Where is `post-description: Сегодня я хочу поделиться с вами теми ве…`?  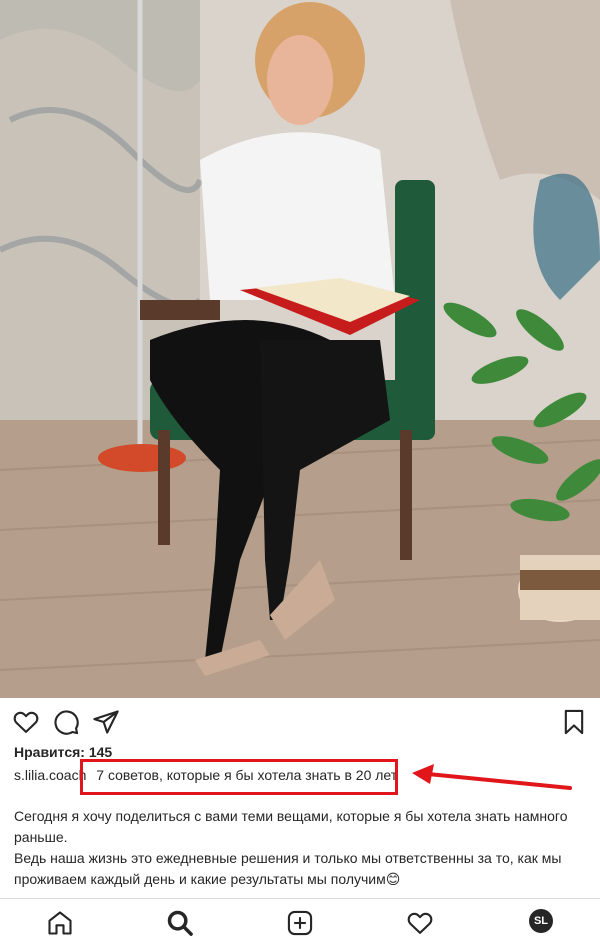
post-description: Сегодня я хочу поделиться с вами теми ве… is located at coordinates (301, 848).